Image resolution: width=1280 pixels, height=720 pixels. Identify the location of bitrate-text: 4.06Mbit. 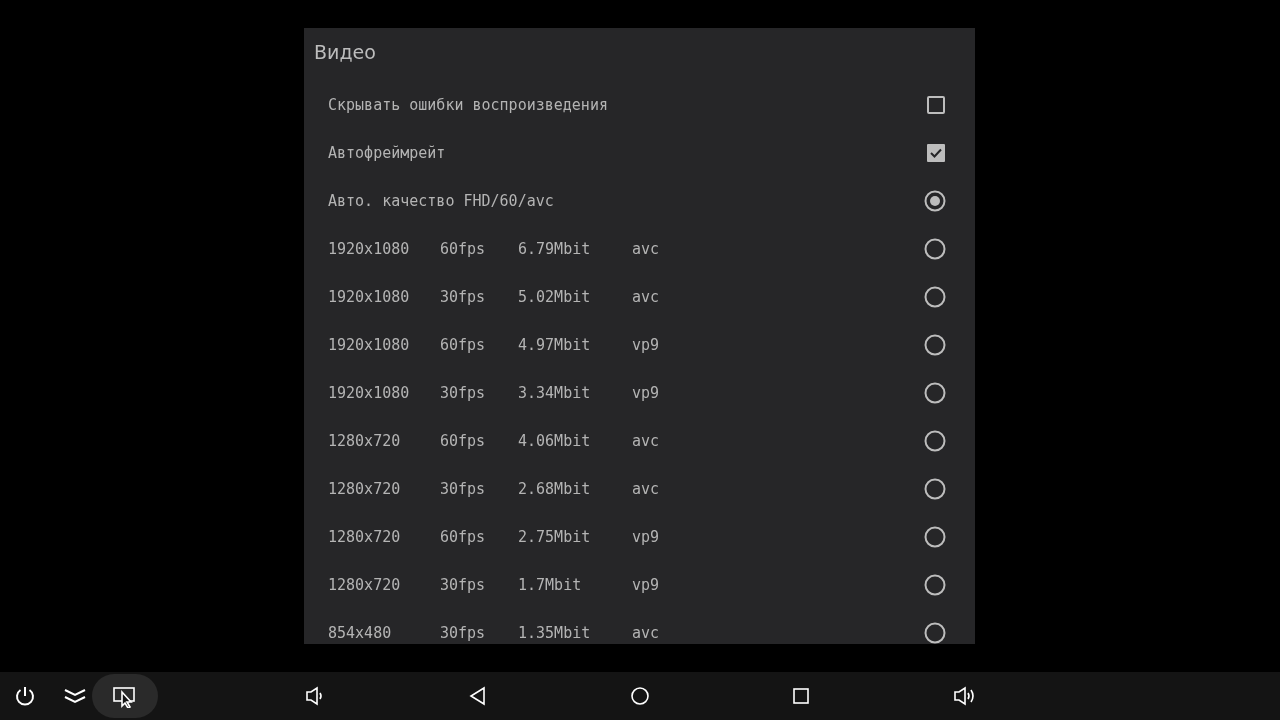
(555, 441).